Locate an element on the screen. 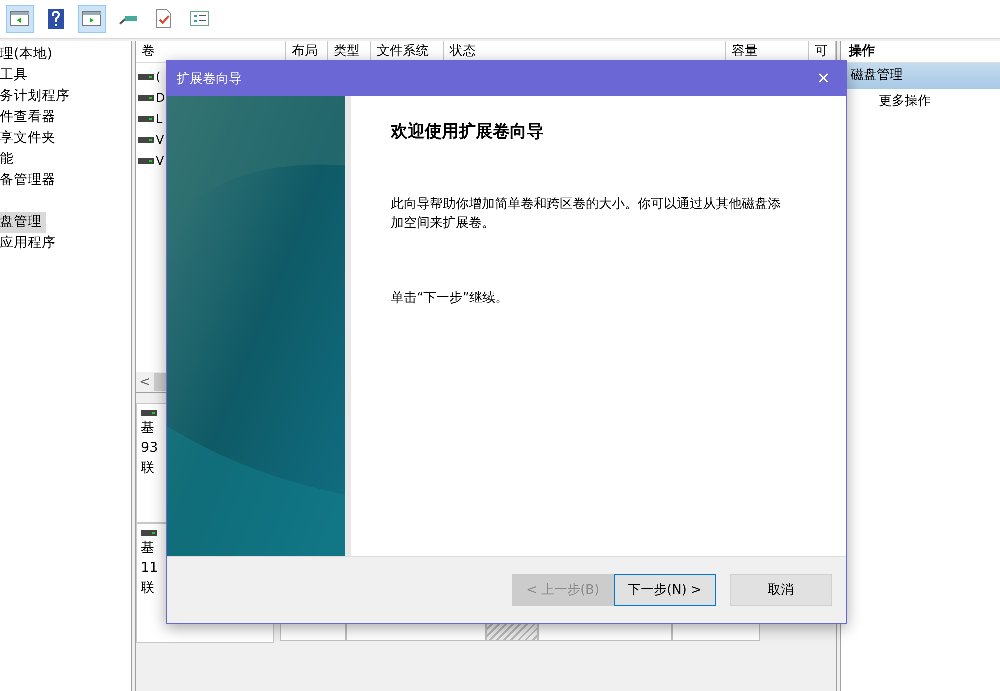  volume-name: D is located at coordinates (161, 97).